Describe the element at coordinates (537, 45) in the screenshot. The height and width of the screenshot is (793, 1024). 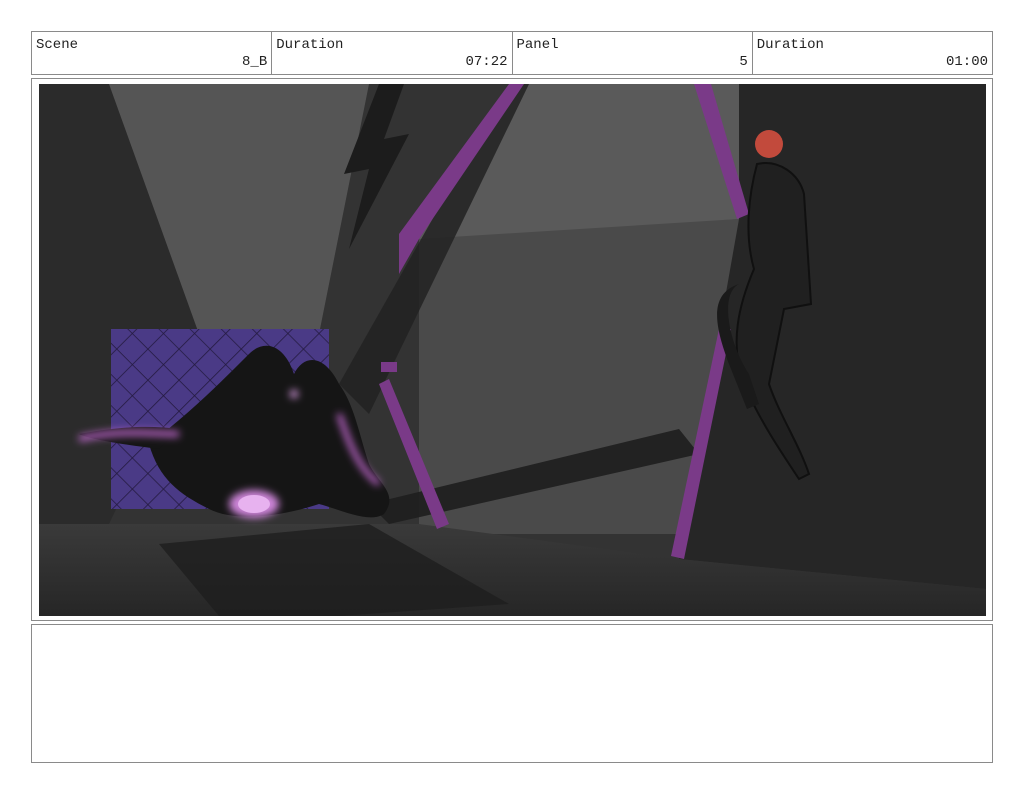
I see `panel-label: Panel` at that location.